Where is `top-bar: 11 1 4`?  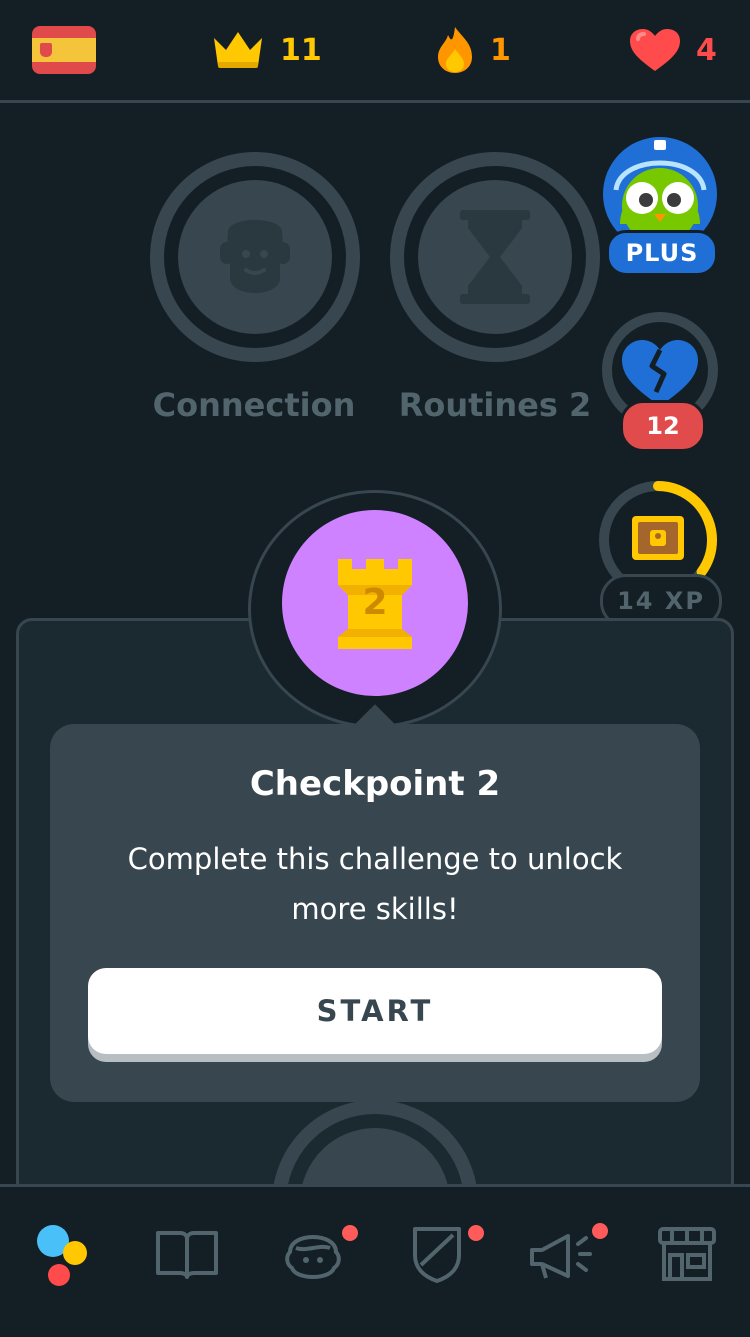 top-bar: 11 1 4 is located at coordinates (375, 51).